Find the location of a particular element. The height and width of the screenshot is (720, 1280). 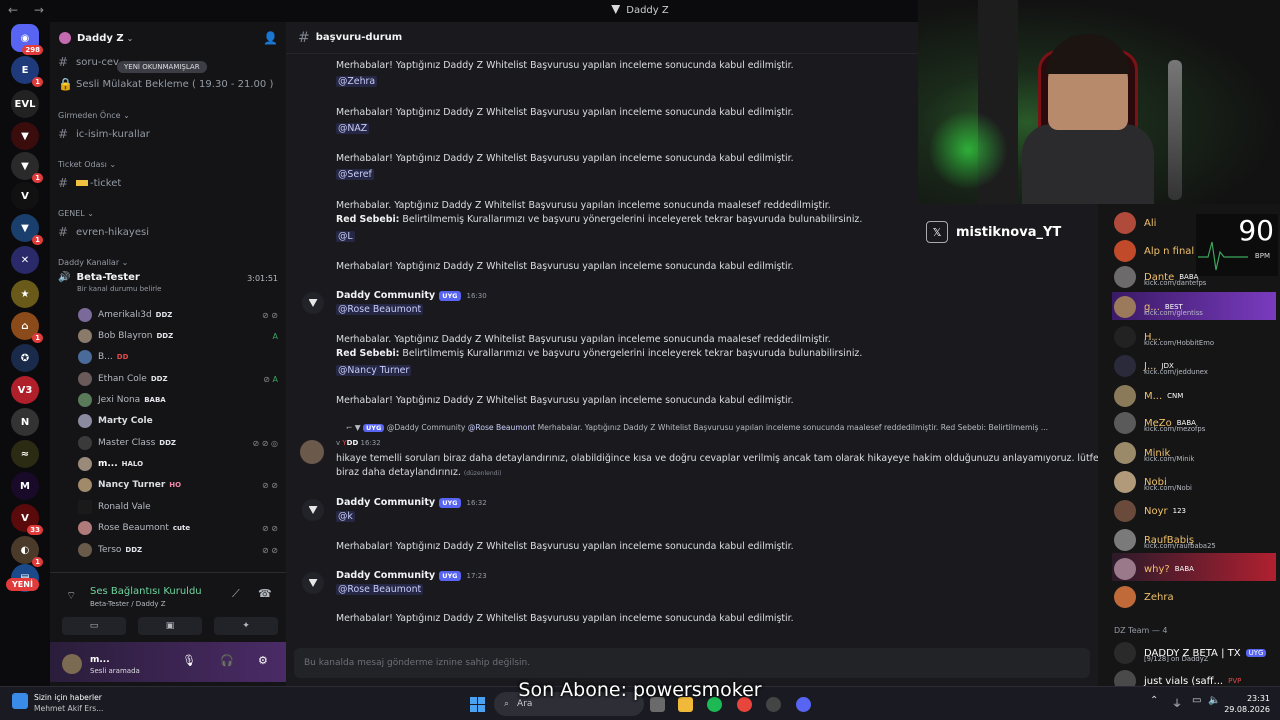

server-icon-10: ✪ is located at coordinates (25, 358).